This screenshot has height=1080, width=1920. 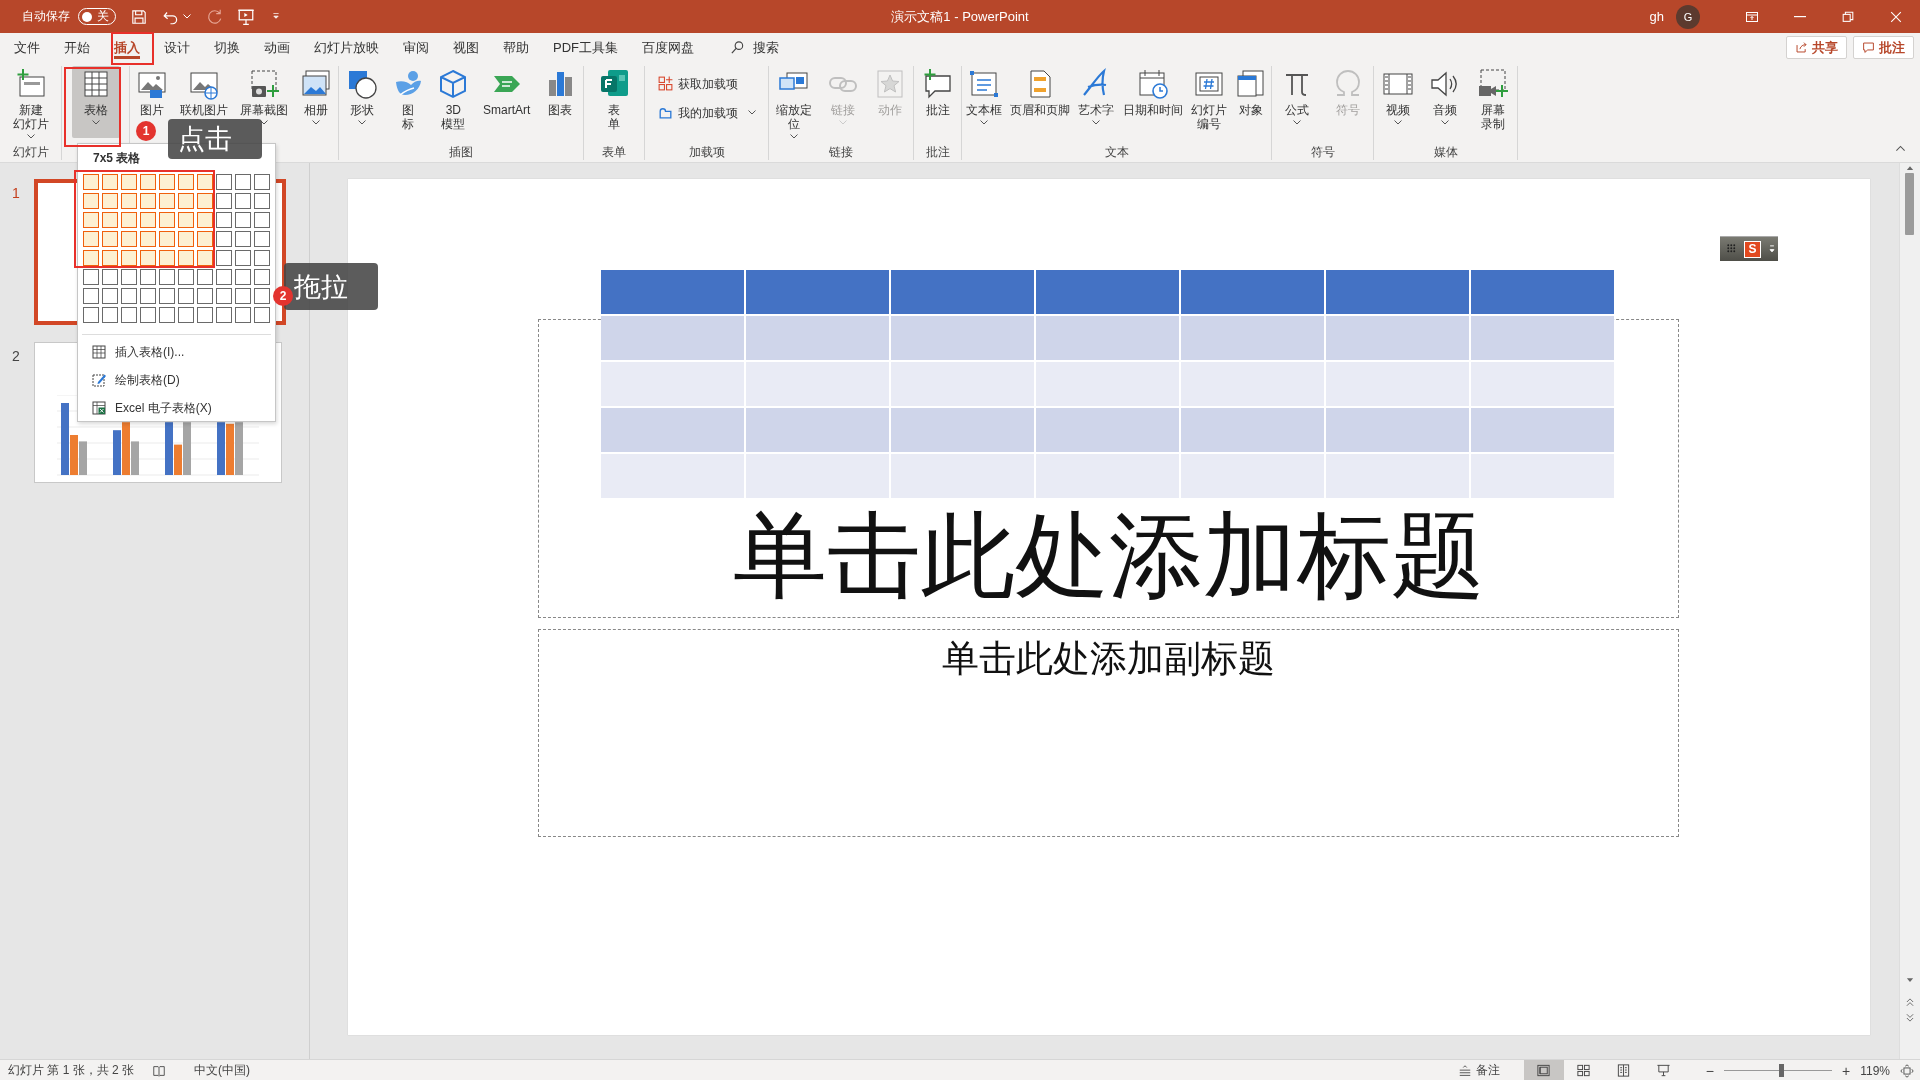 What do you see at coordinates (30, 152) in the screenshot?
I see `group-label: 幻灯片` at bounding box center [30, 152].